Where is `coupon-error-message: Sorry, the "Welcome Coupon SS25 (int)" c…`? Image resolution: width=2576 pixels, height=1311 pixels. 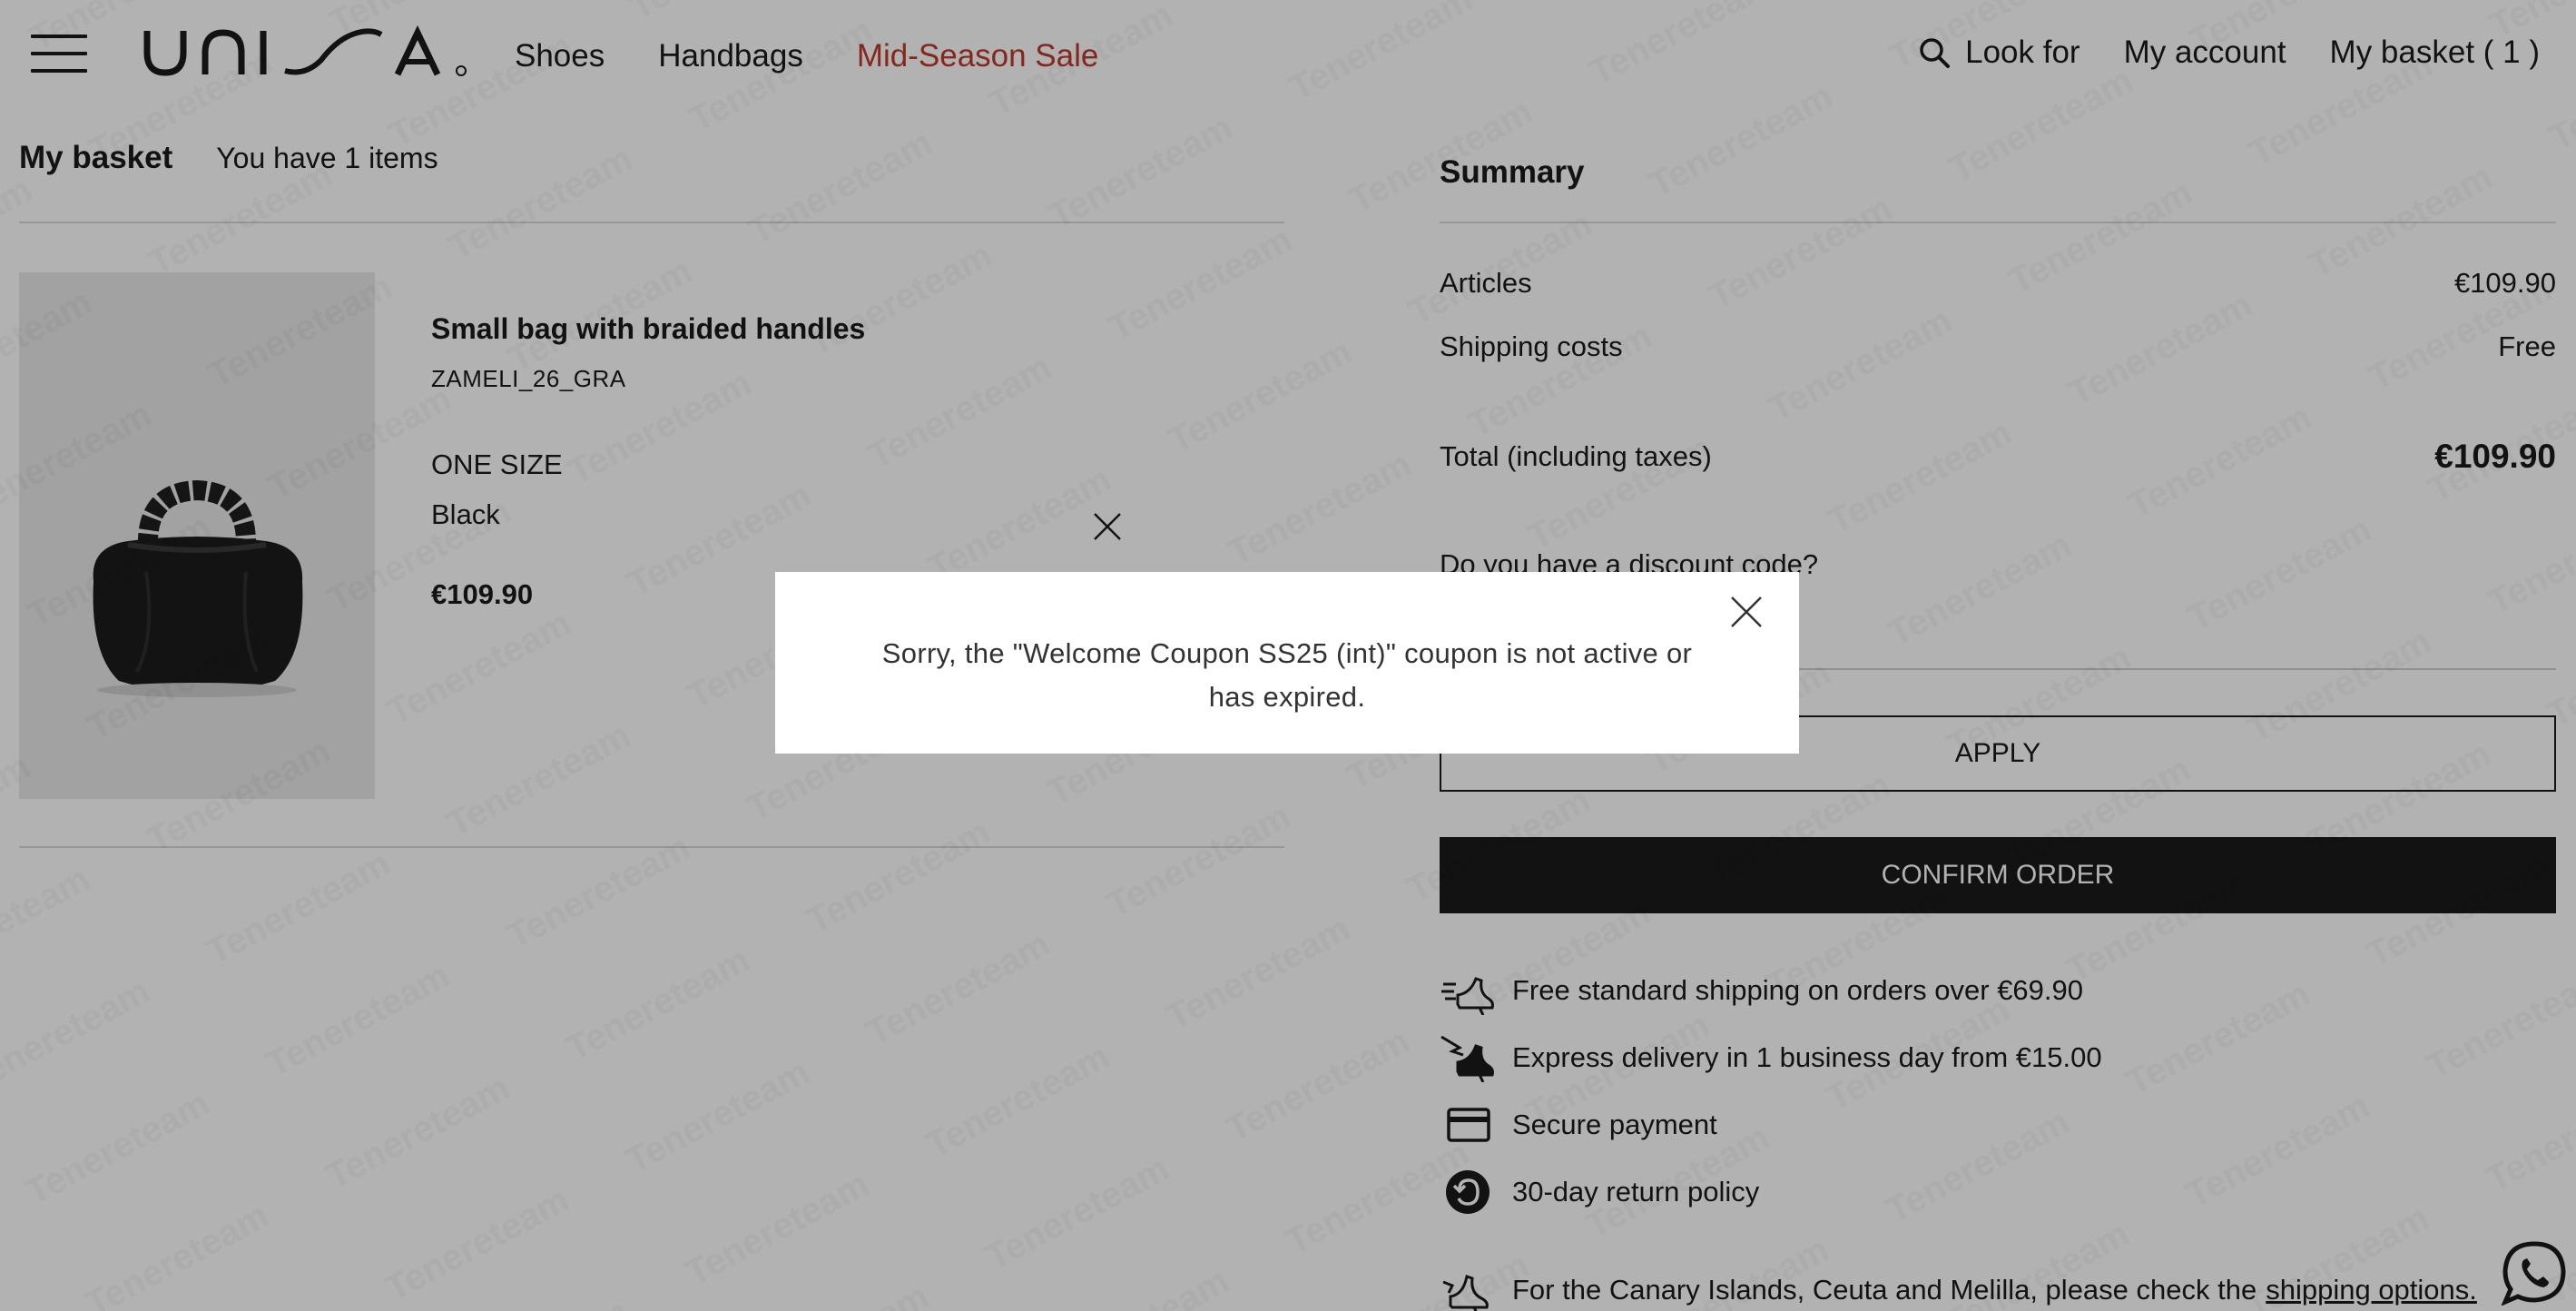
coupon-error-message: Sorry, the "Welcome Coupon SS25 (int)" c… is located at coordinates (1287, 675).